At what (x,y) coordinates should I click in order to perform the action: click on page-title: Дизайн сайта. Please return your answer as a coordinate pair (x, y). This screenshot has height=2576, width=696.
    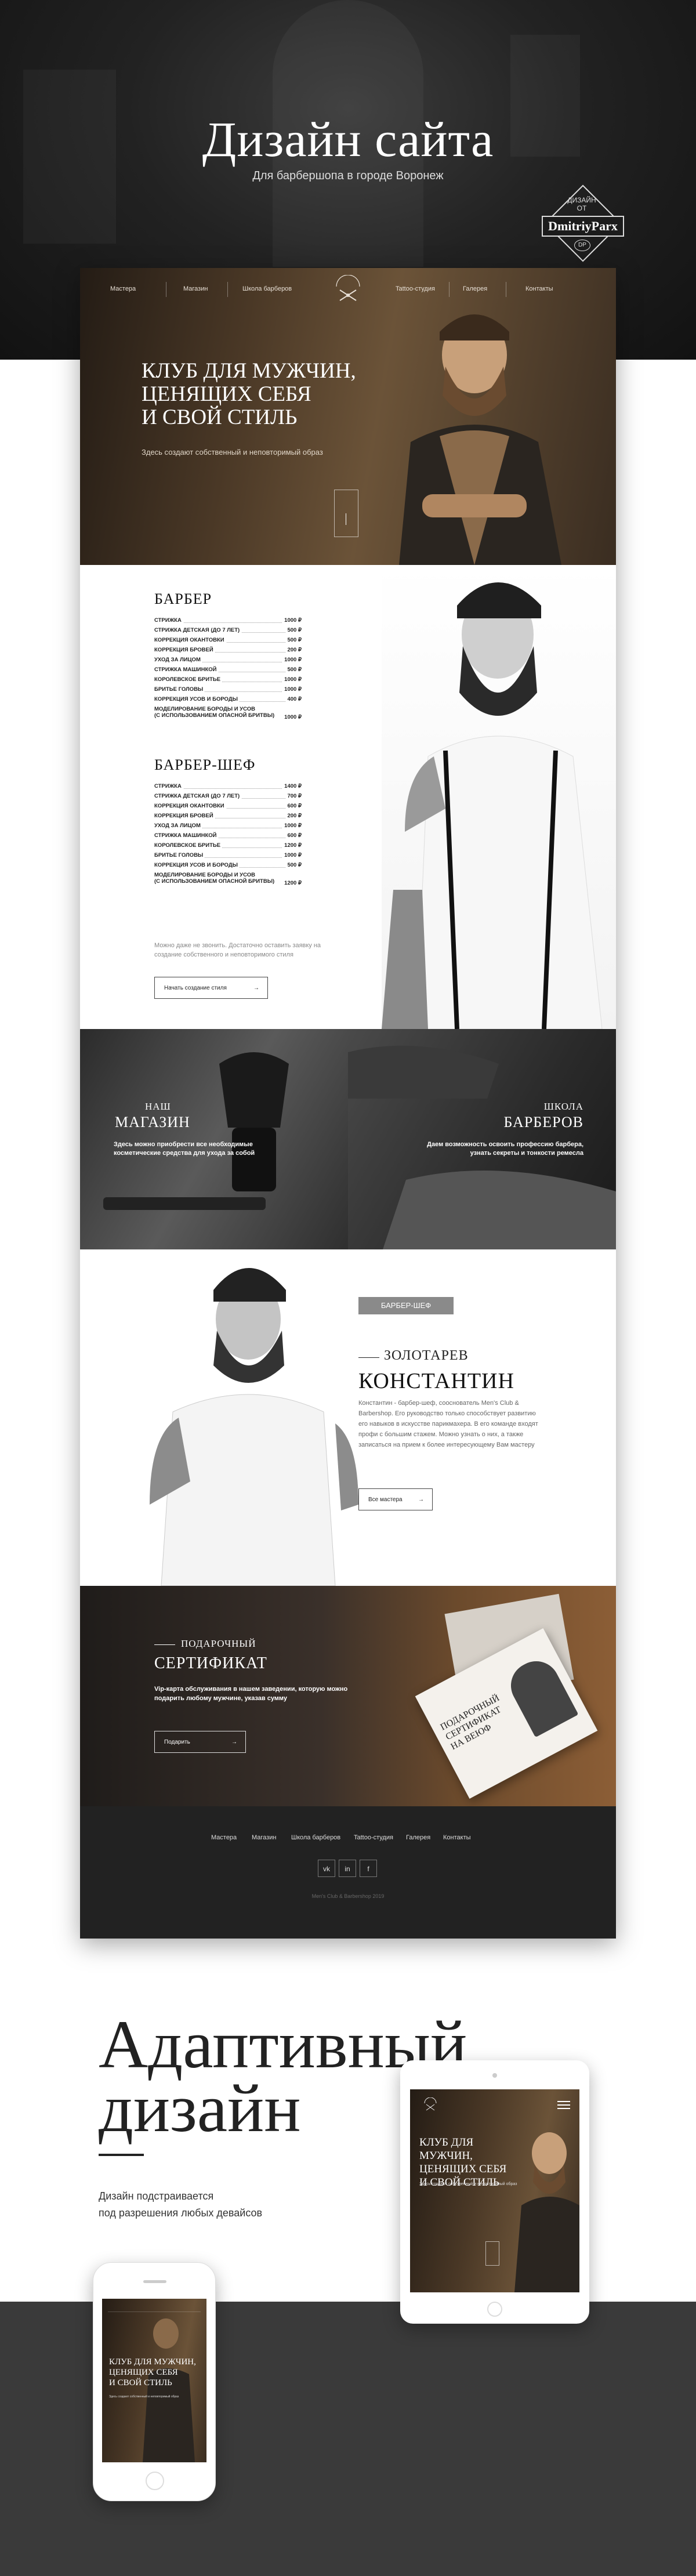
    Looking at the image, I should click on (348, 139).